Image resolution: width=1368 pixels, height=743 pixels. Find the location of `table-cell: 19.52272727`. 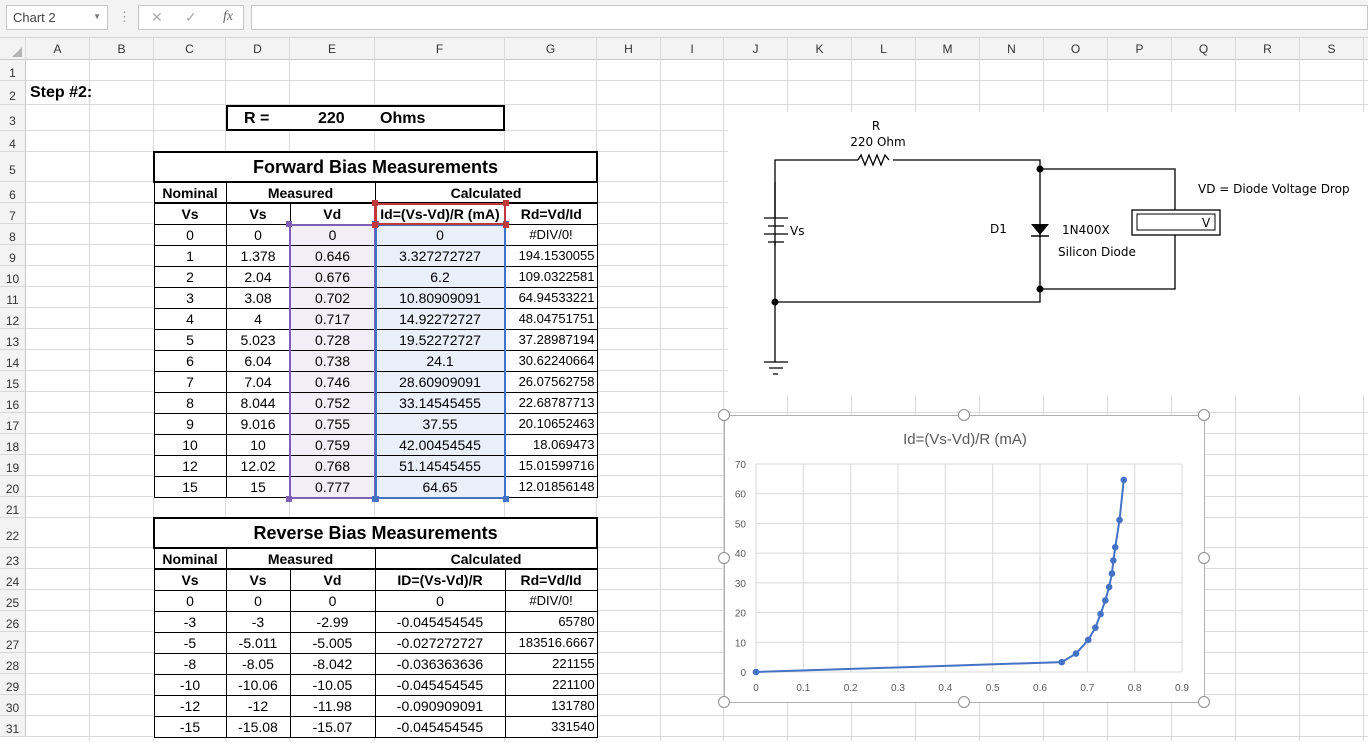

table-cell: 19.52272727 is located at coordinates (440, 339).